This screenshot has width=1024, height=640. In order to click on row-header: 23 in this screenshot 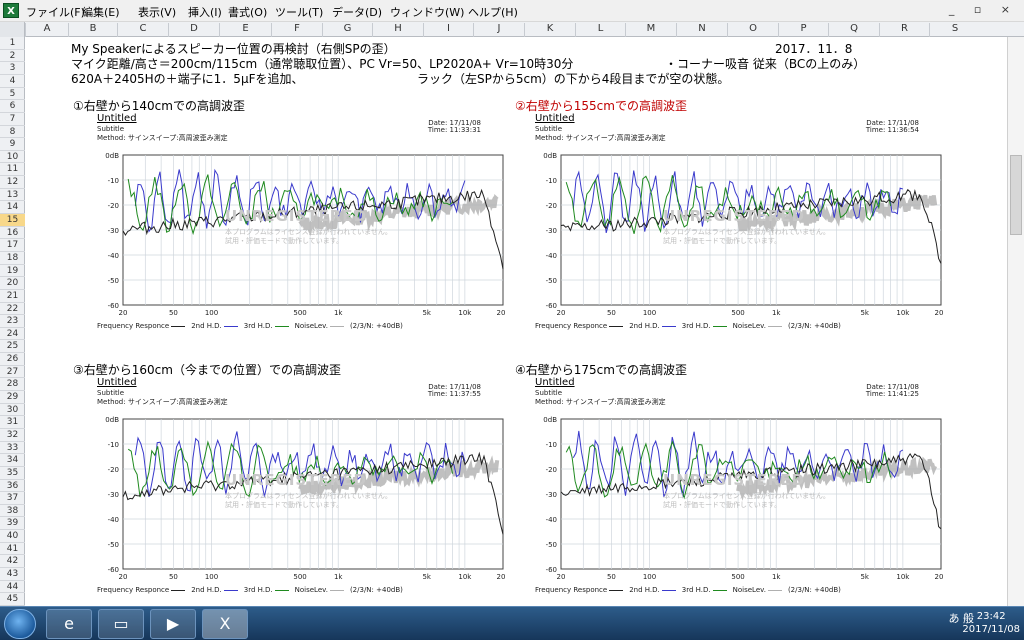, I will do `click(12, 321)`.